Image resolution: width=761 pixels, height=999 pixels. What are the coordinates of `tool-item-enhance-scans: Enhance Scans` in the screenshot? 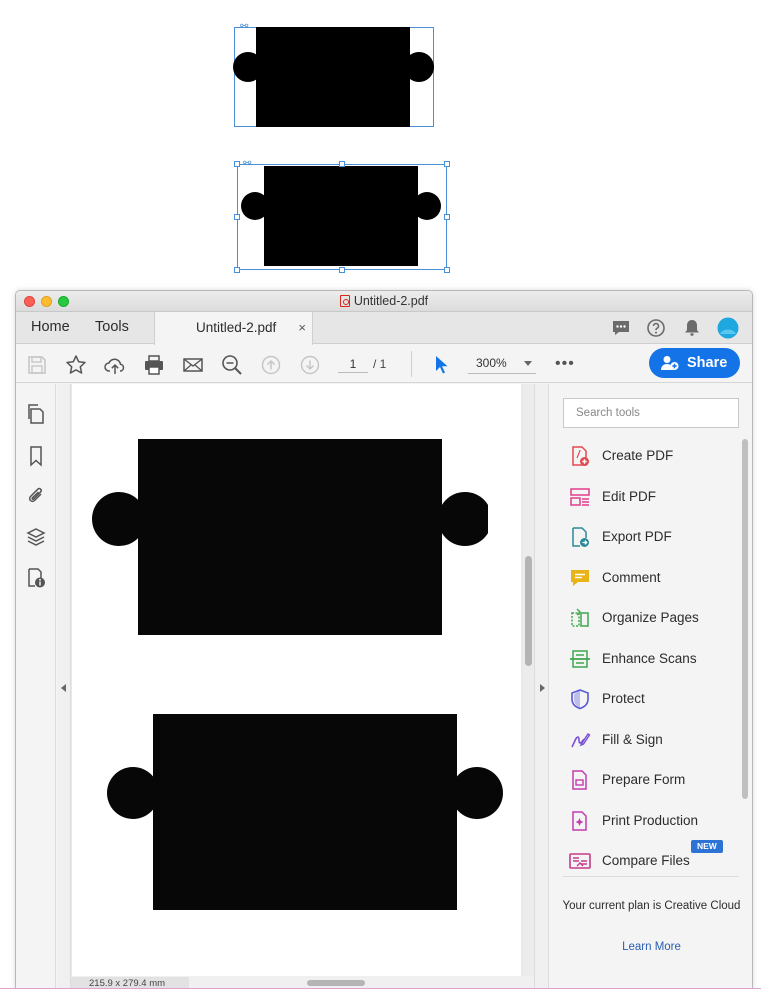 It's located at (648, 660).